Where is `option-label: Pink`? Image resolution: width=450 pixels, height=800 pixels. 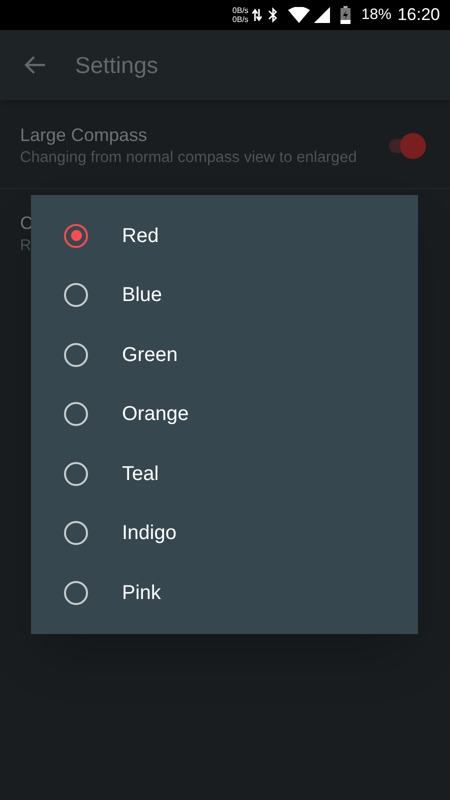 option-label: Pink is located at coordinates (141, 593).